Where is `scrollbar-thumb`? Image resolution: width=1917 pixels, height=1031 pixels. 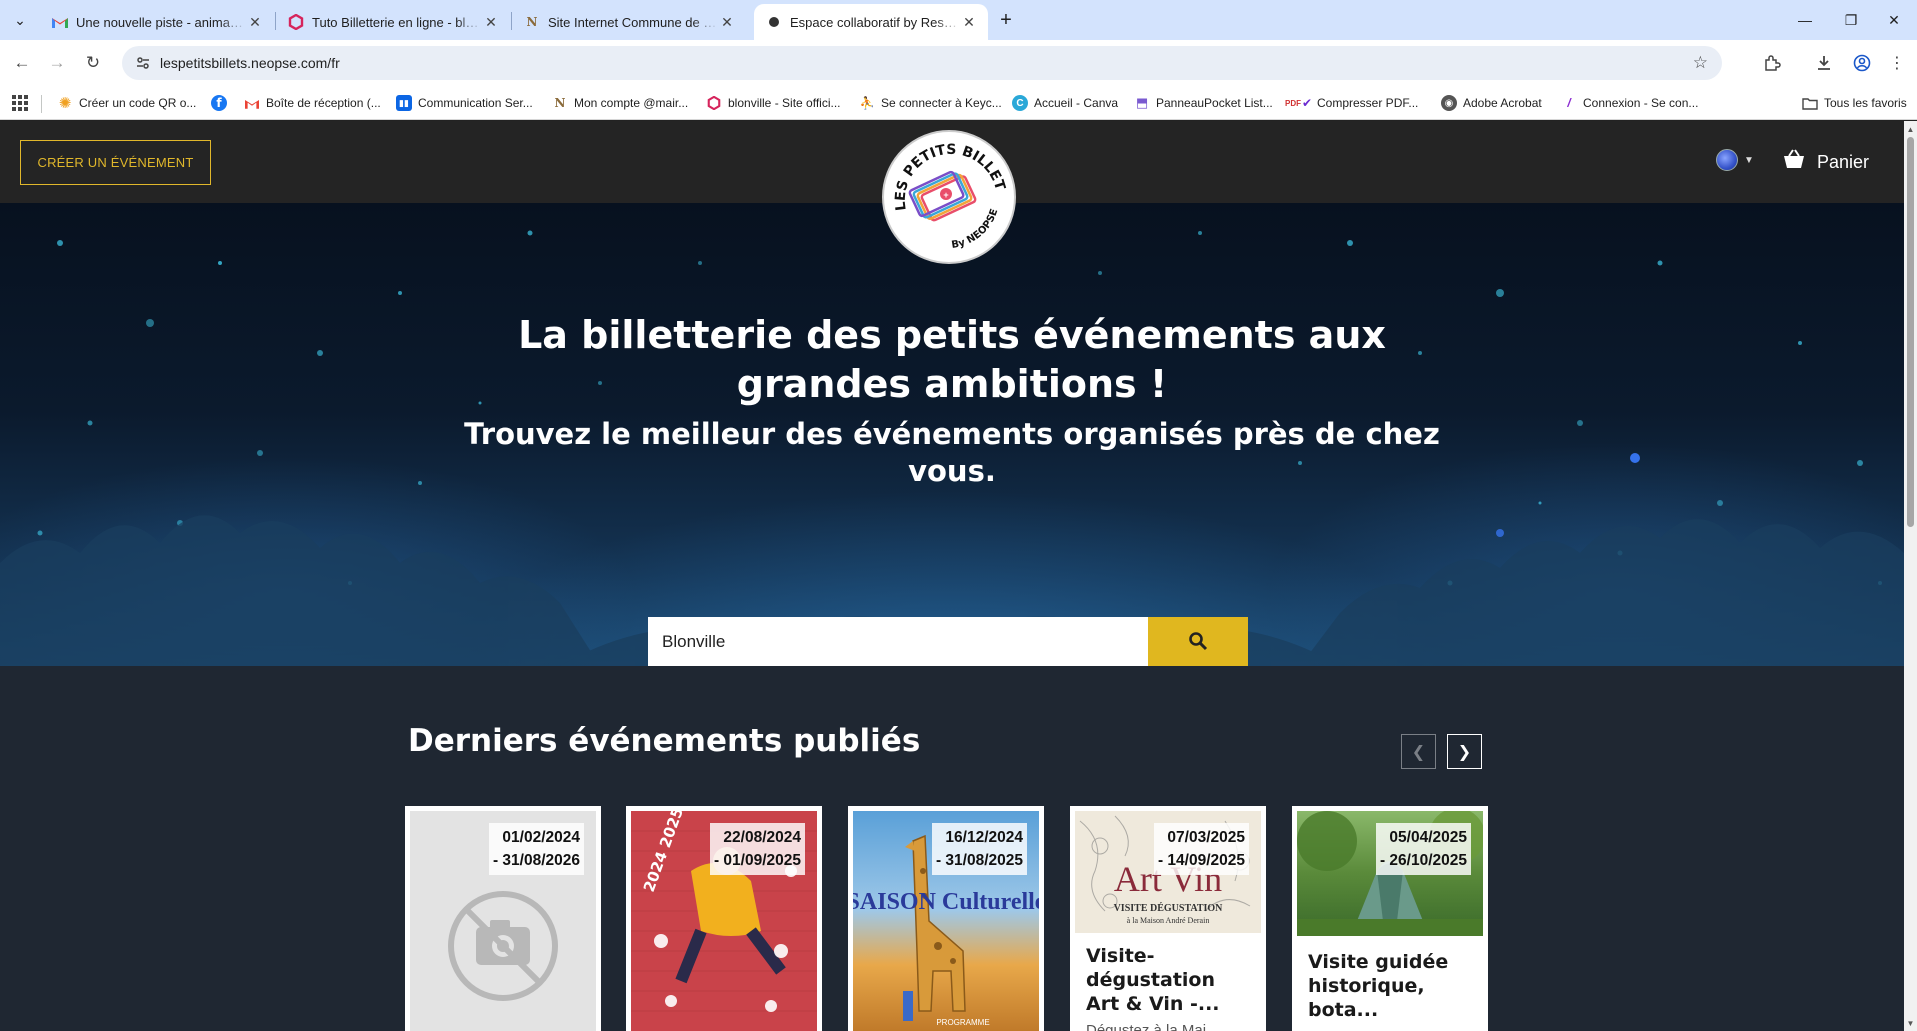
scrollbar-thumb is located at coordinates (1910, 332).